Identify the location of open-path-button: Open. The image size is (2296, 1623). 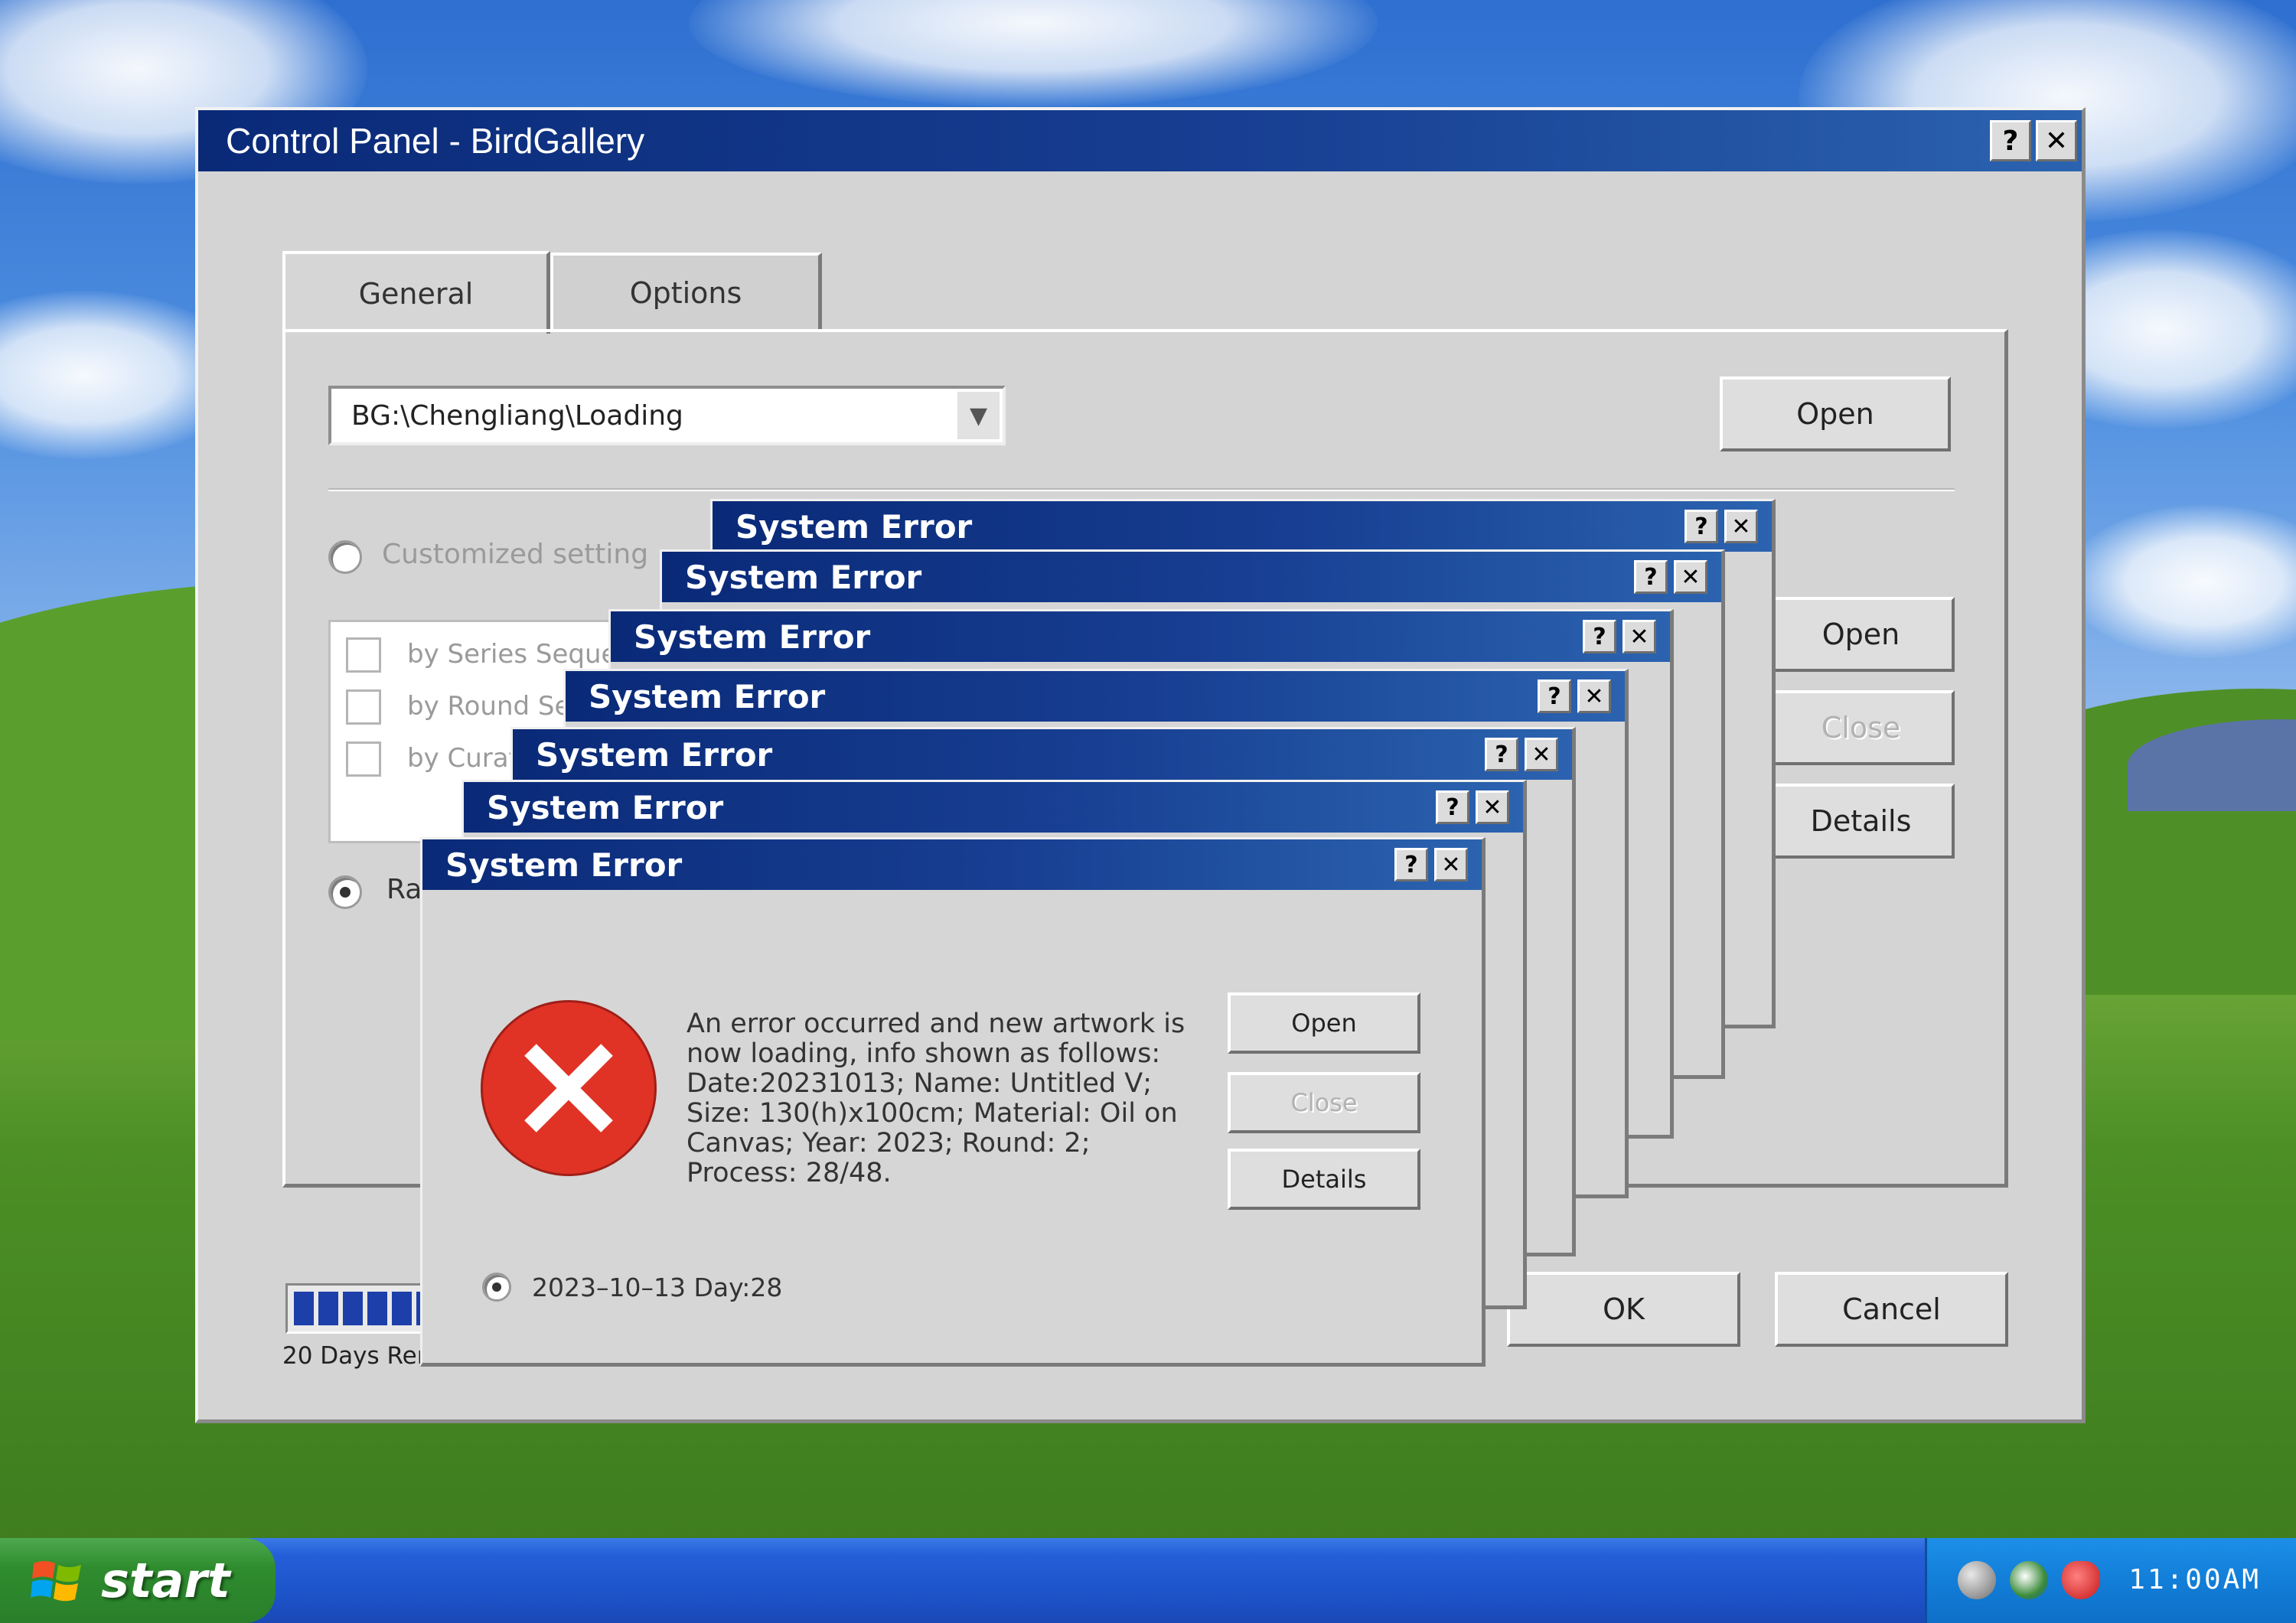
(1835, 414).